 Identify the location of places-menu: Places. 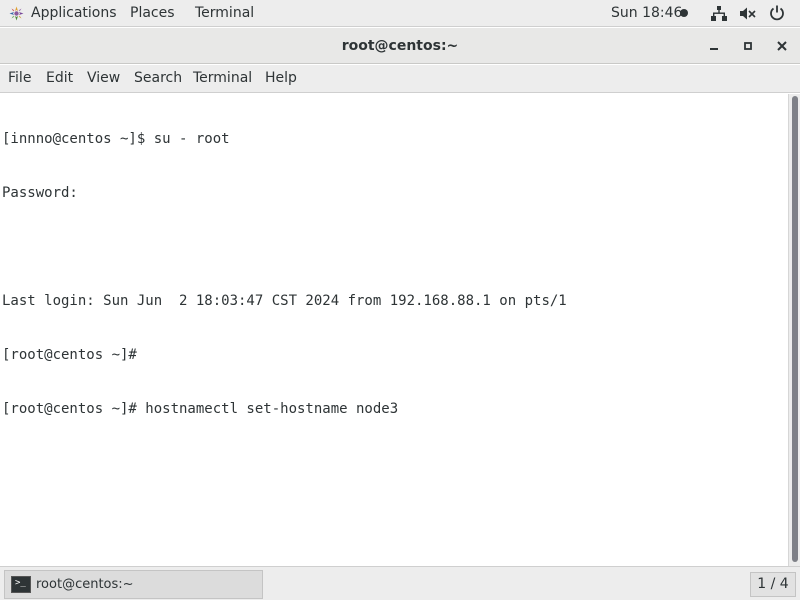
(152, 13).